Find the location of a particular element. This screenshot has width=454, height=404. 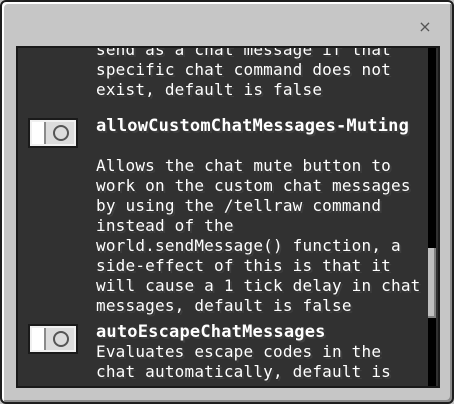

option-title: allowCustomChatMessages-Muting is located at coordinates (253, 126).